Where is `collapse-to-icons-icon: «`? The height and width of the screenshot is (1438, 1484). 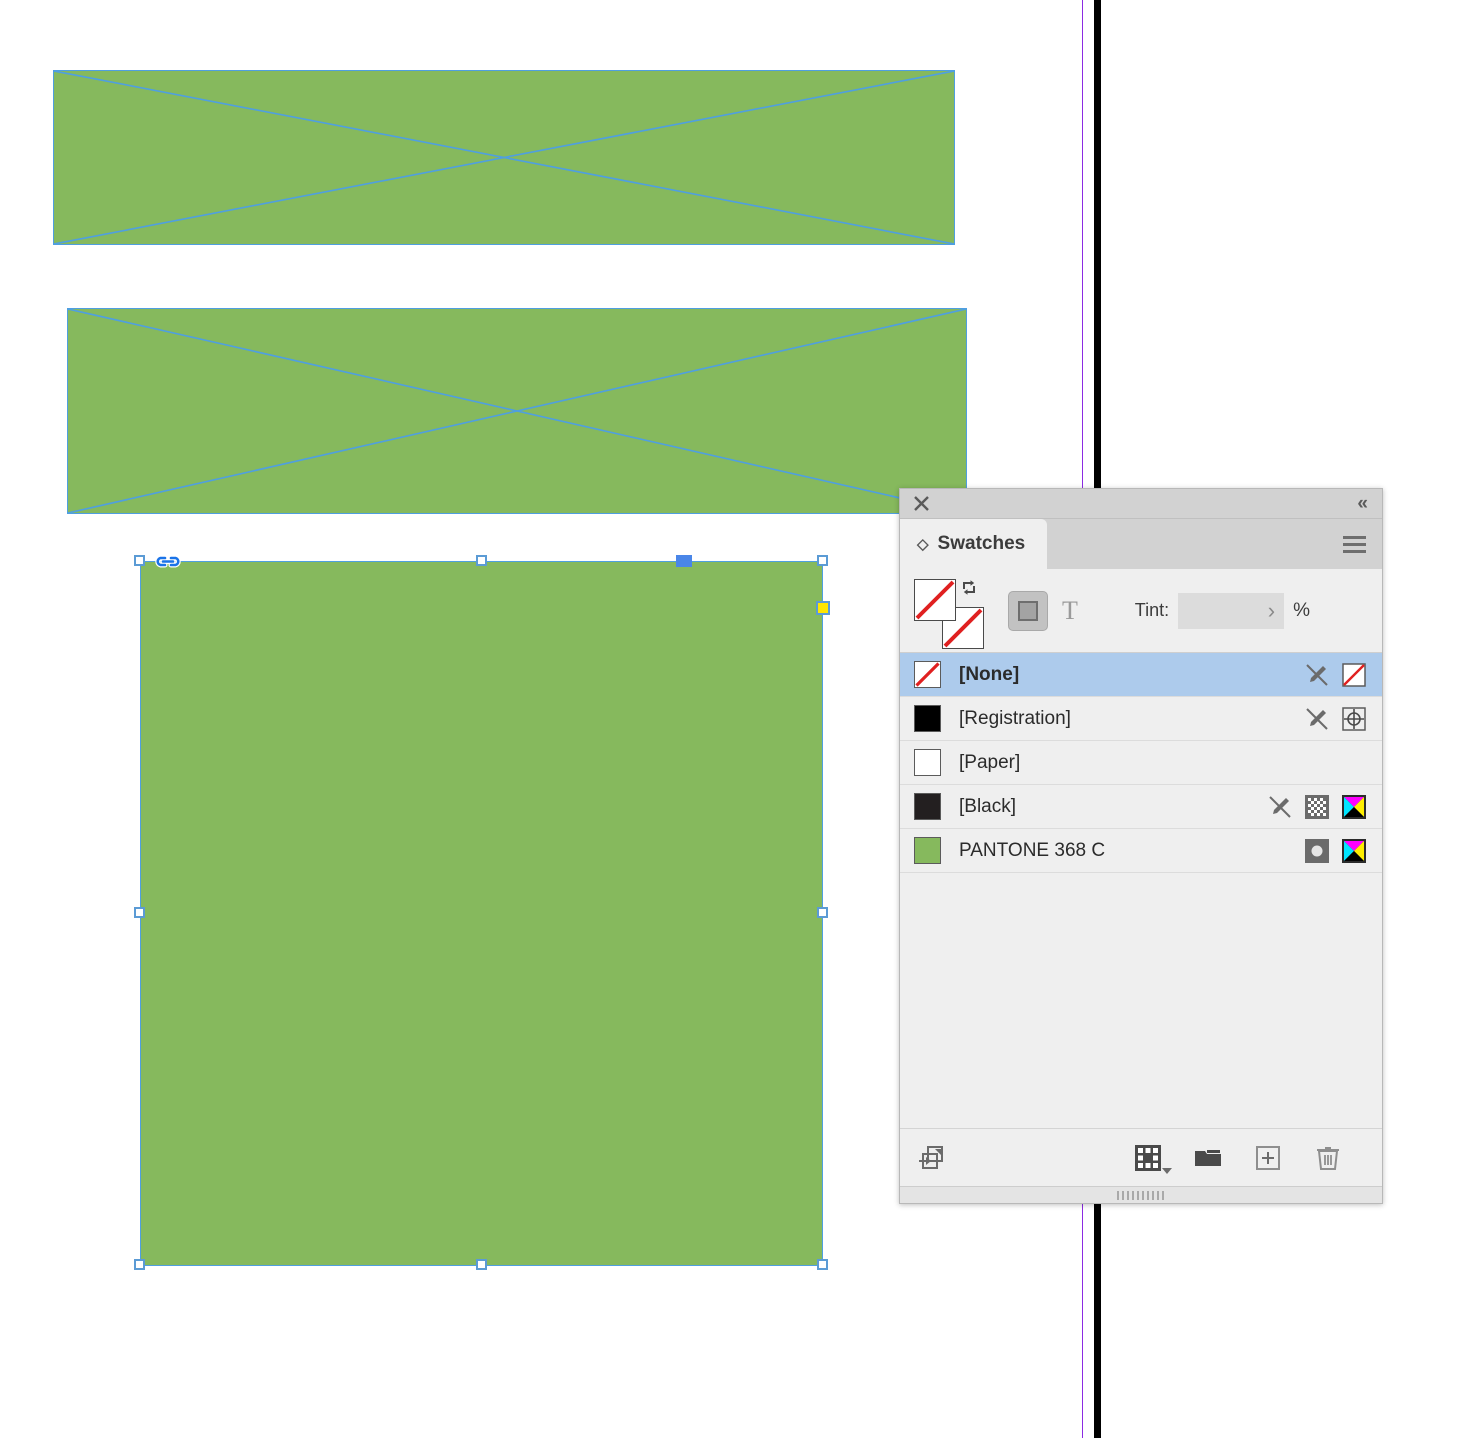
collapse-to-icons-icon: « is located at coordinates (1362, 503).